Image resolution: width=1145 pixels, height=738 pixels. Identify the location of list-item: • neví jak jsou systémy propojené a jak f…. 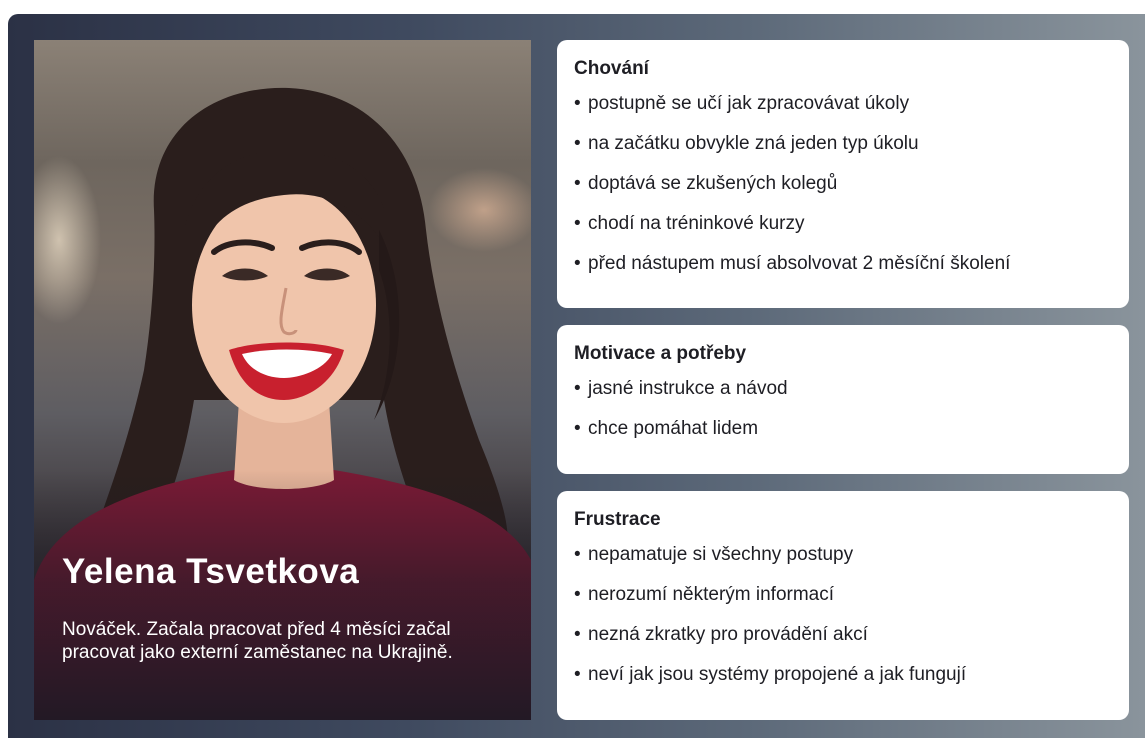
(770, 674).